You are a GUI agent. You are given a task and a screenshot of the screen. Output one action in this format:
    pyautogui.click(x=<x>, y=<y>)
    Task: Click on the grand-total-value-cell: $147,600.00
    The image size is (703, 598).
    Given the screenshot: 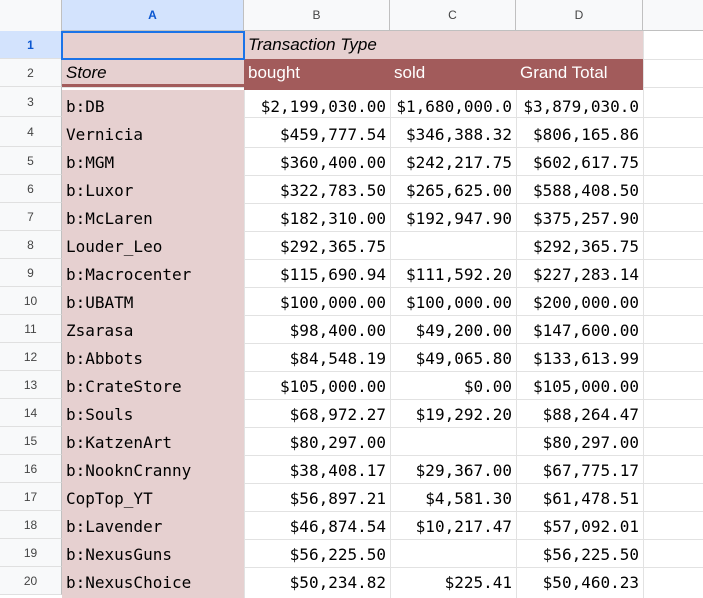 What is the action you would take?
    pyautogui.click(x=579, y=329)
    